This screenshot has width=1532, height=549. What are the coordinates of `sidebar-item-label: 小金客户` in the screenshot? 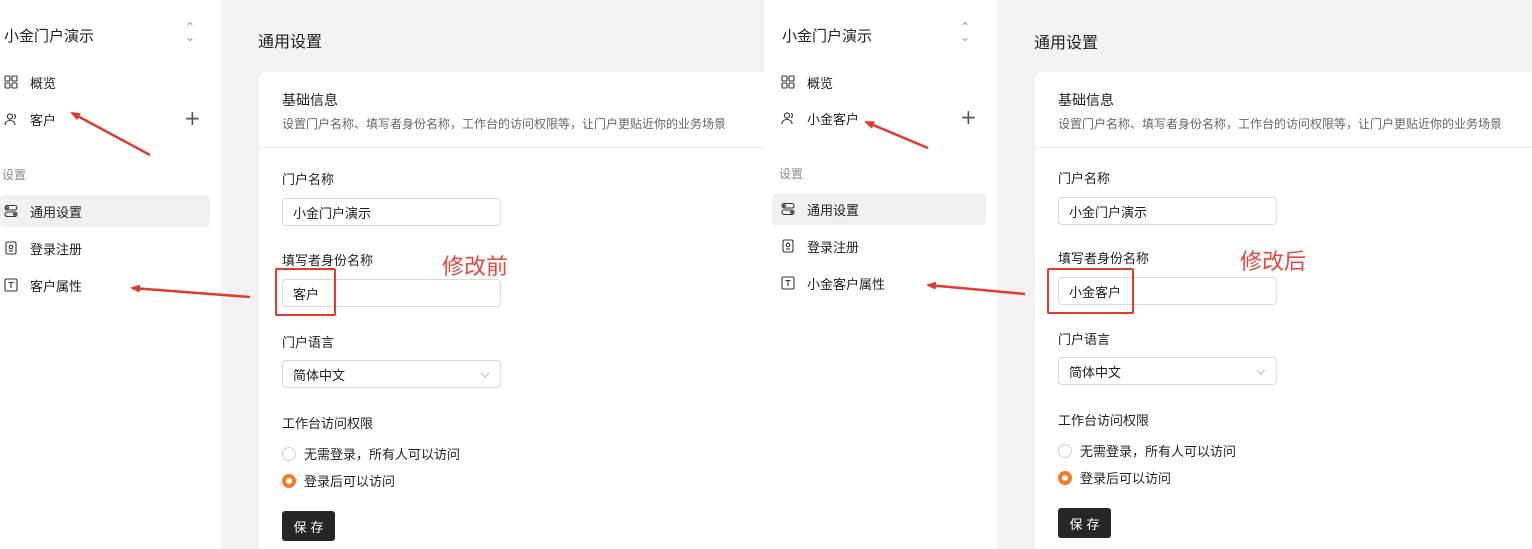 It's located at (833, 120).